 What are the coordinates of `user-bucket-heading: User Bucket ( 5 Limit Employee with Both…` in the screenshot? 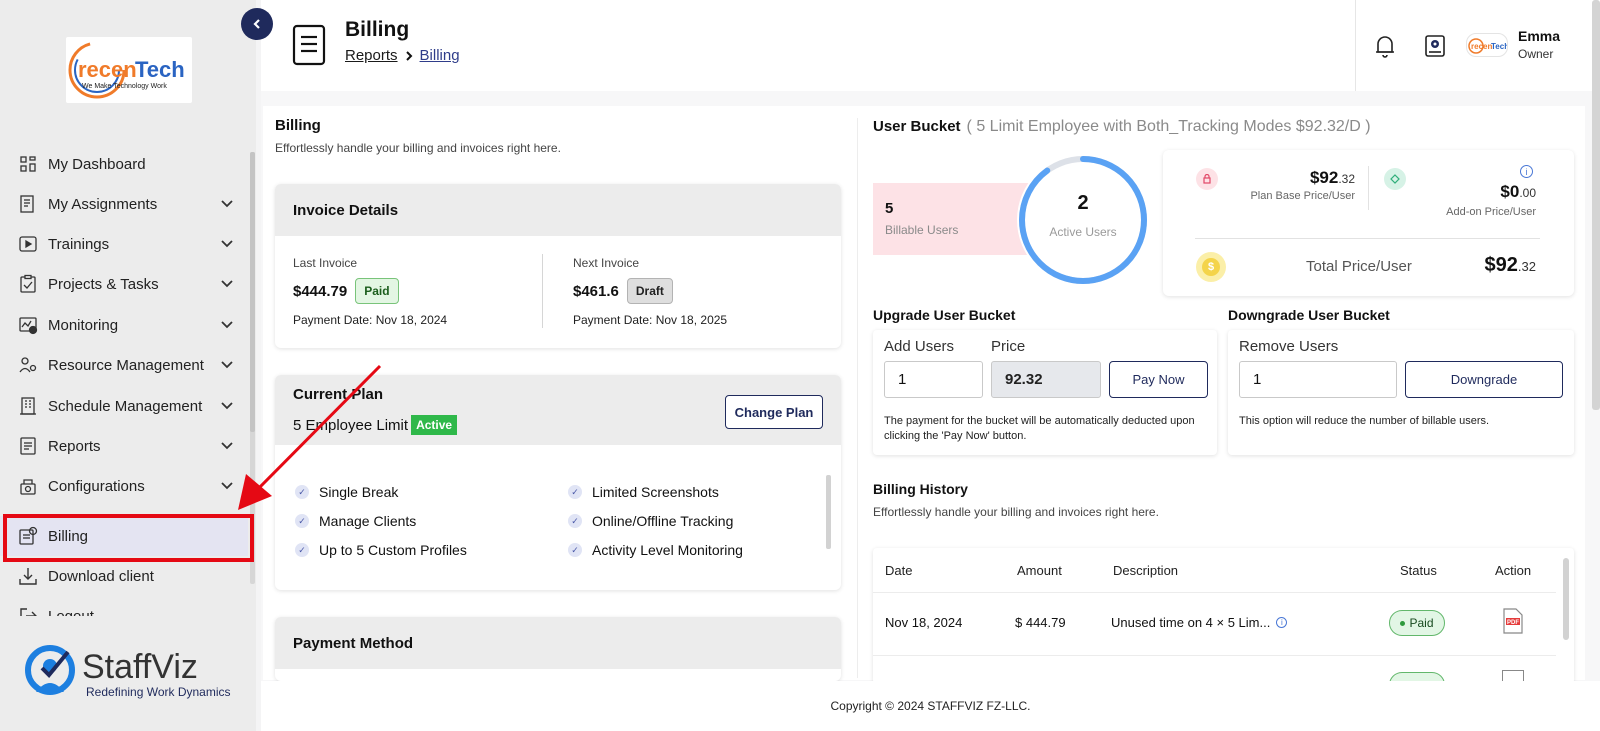 It's located at (1122, 127).